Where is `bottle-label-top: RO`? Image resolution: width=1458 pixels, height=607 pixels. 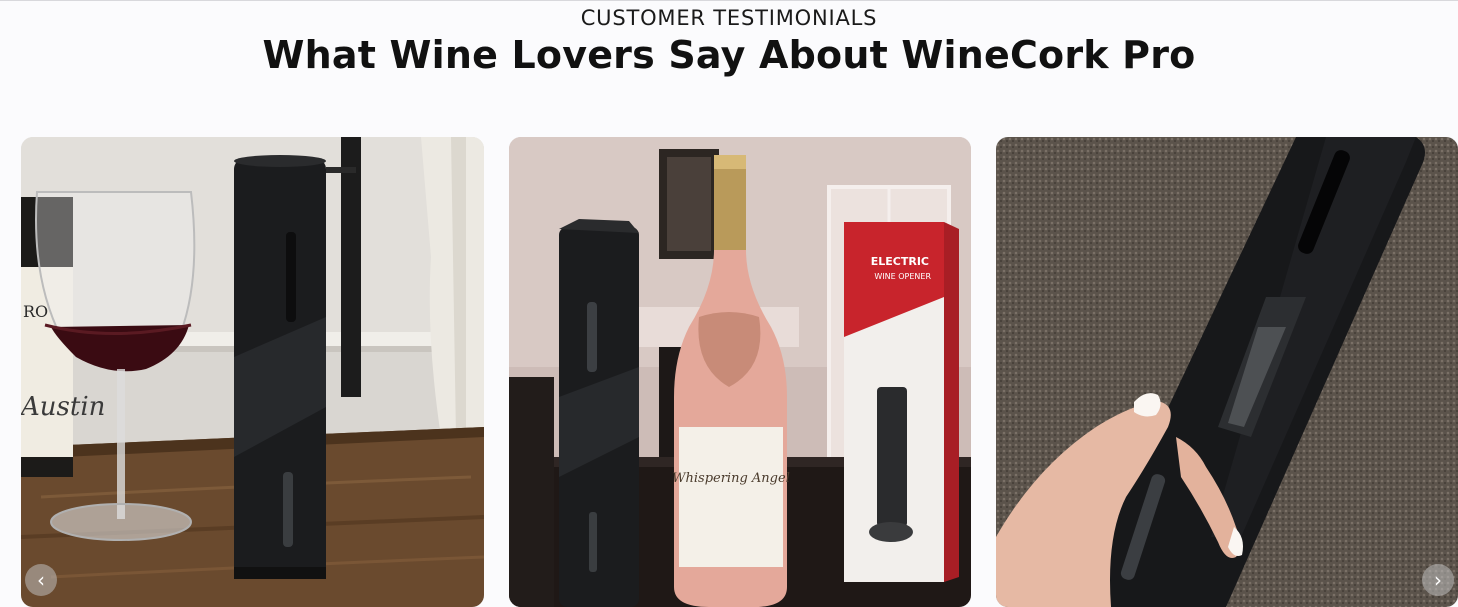 bottle-label-top: RO is located at coordinates (35, 311).